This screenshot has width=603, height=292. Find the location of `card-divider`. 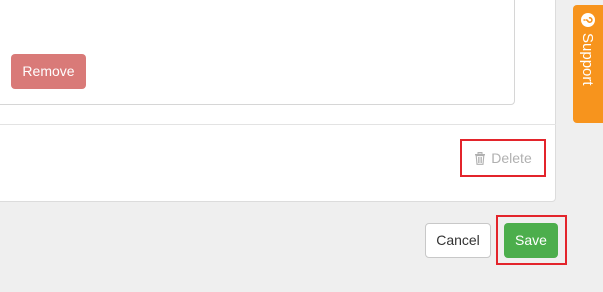

card-divider is located at coordinates (278, 124).